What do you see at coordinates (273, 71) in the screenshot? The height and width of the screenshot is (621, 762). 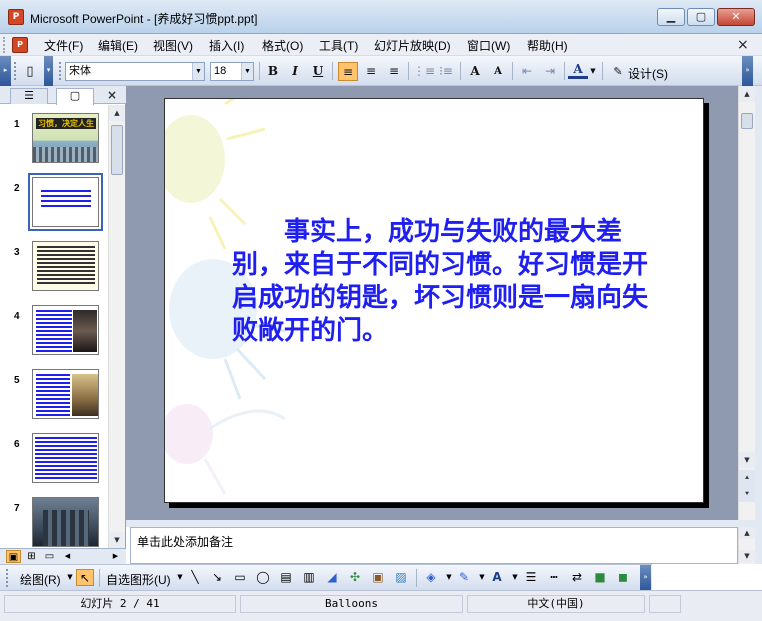 I see `bold-button: B` at bounding box center [273, 71].